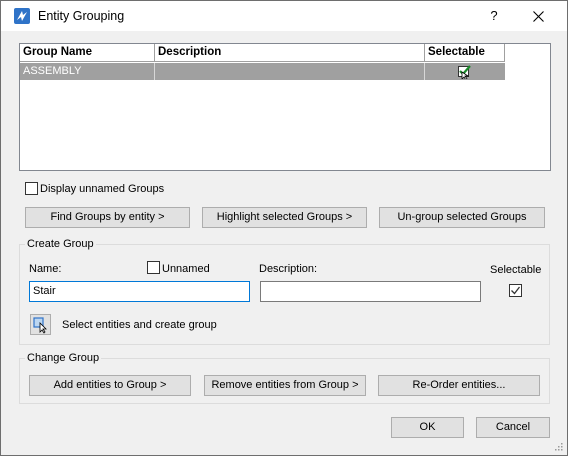 The height and width of the screenshot is (456, 568). I want to click on find-groups-button: Find Groups by entity >, so click(107, 217).